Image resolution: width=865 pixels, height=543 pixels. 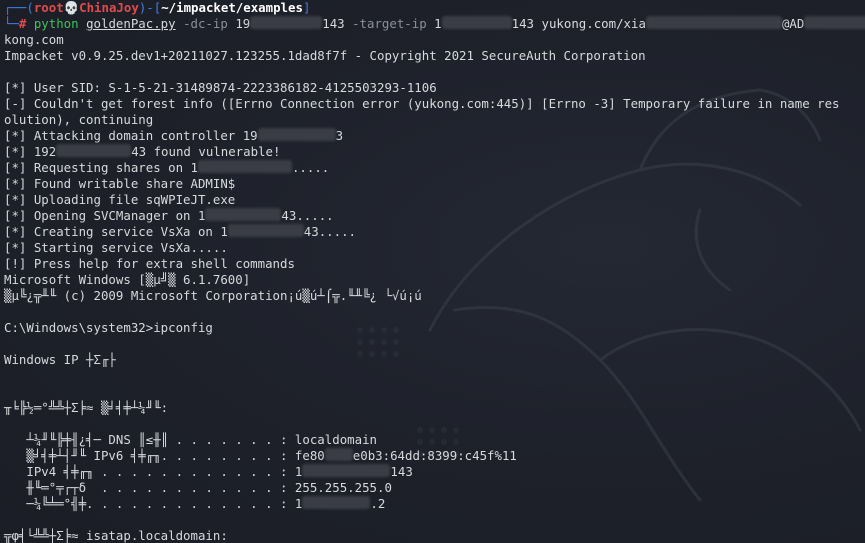 What do you see at coordinates (131, 135) in the screenshot?
I see `attacking-text: [*] Attacking domain controller 19` at bounding box center [131, 135].